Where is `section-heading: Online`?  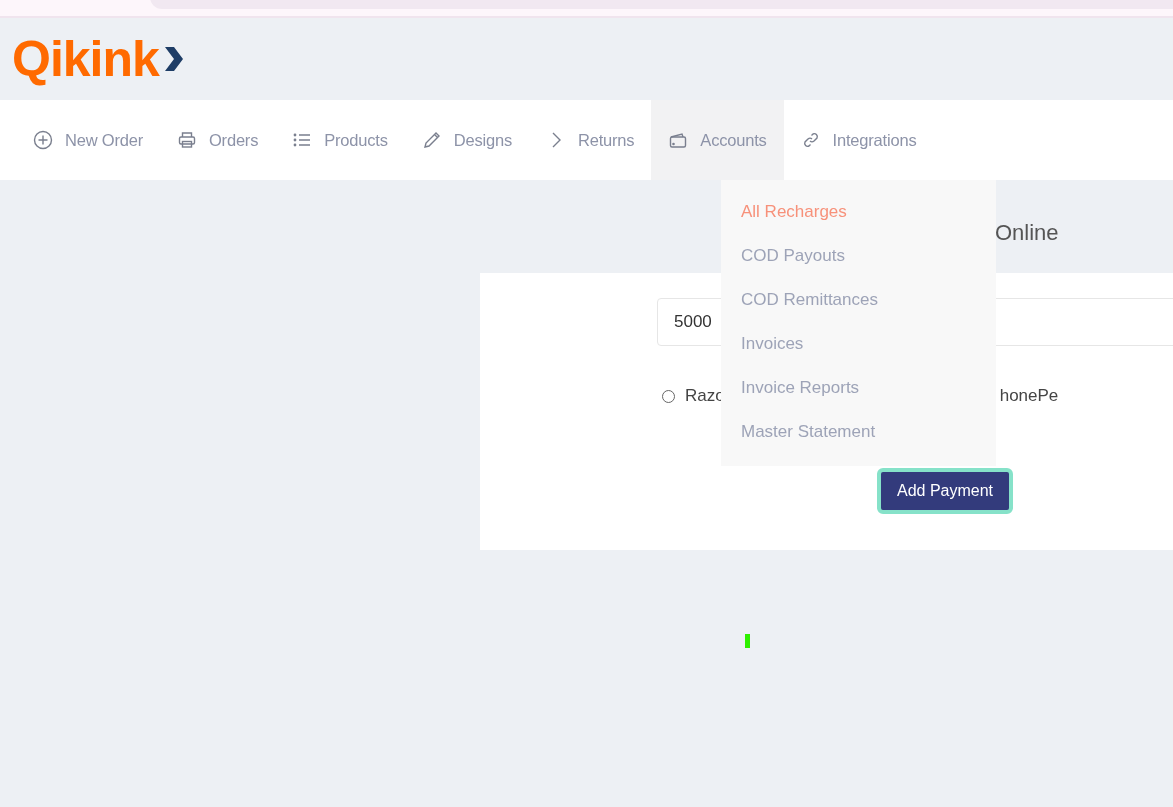 section-heading: Online is located at coordinates (1027, 233).